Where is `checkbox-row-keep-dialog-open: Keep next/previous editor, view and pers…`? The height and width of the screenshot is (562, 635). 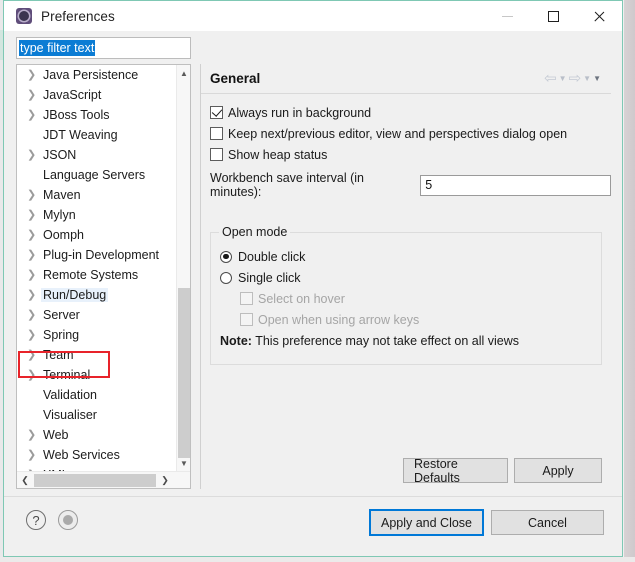
checkbox-row-keep-dialog-open: Keep next/previous editor, view and pers… is located at coordinates (410, 133).